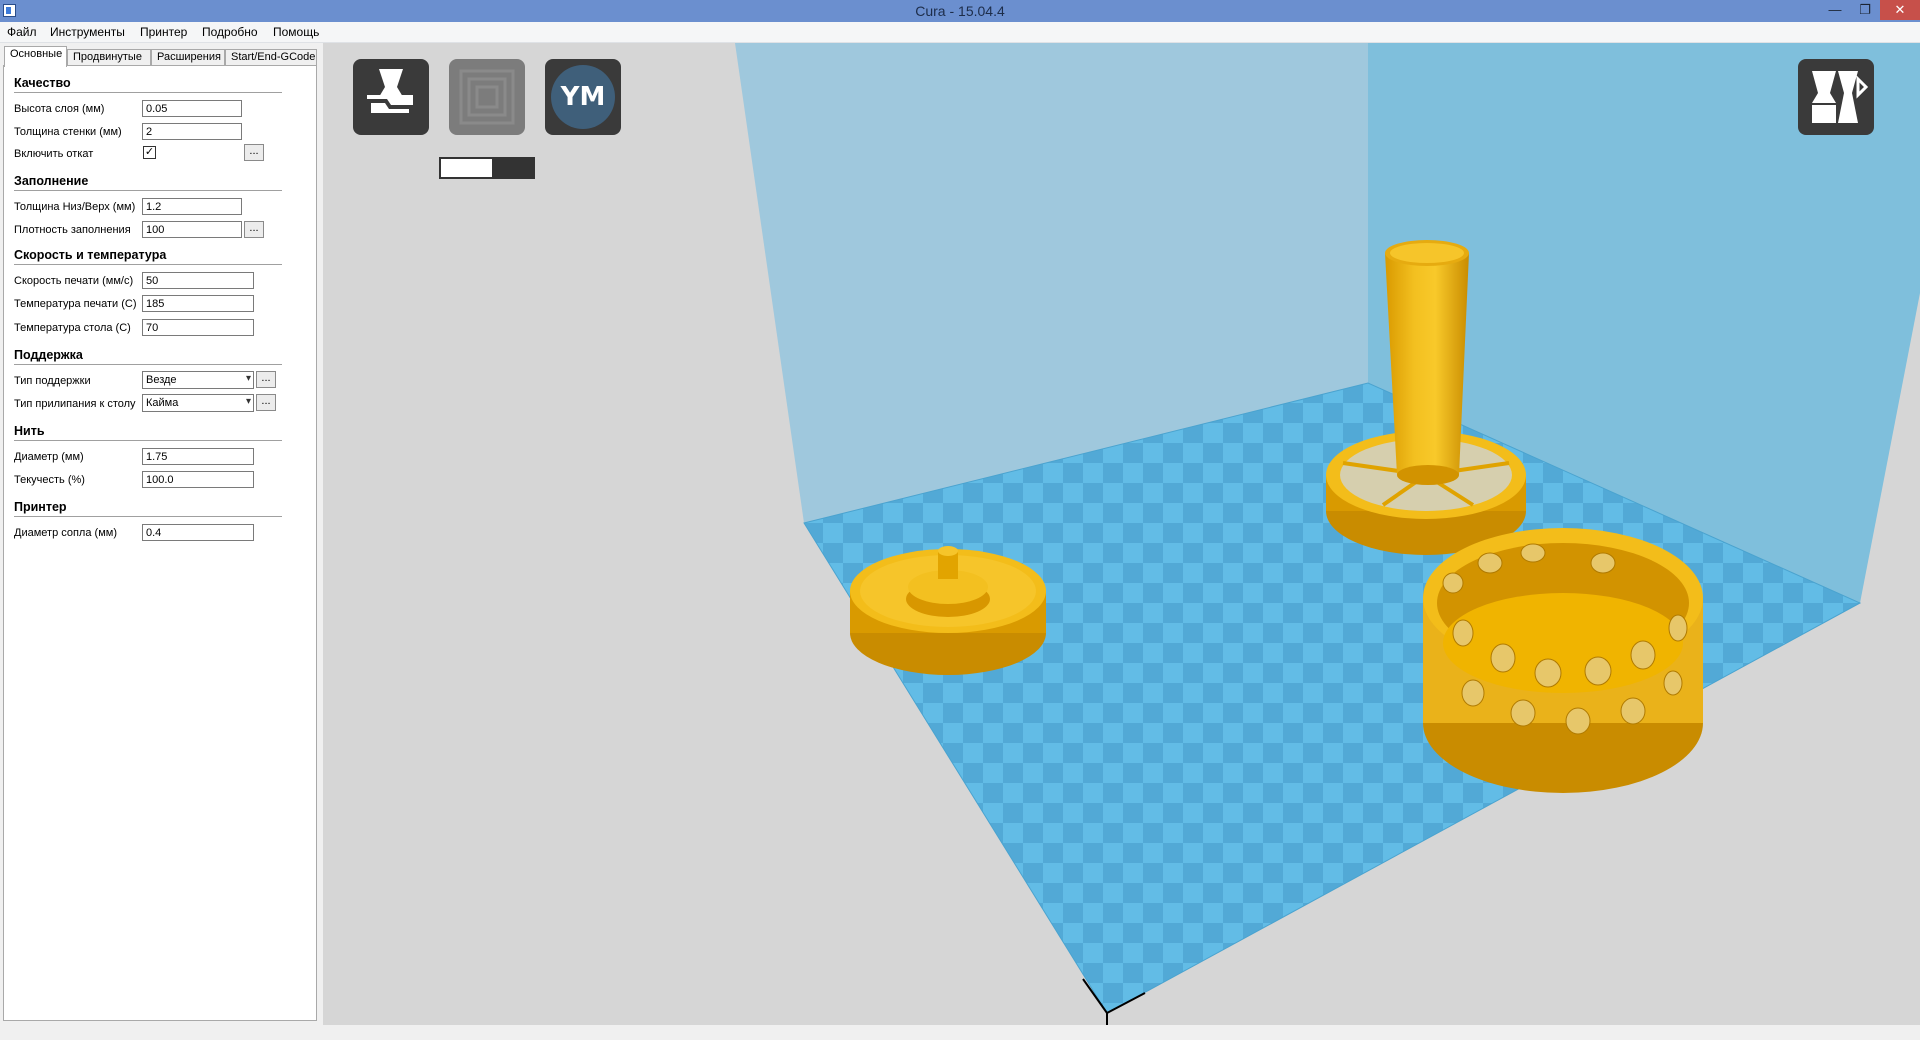 Image resolution: width=1920 pixels, height=1040 pixels. What do you see at coordinates (75, 404) in the screenshot?
I see `adhesion-type-label: Тип прилипания к столу` at bounding box center [75, 404].